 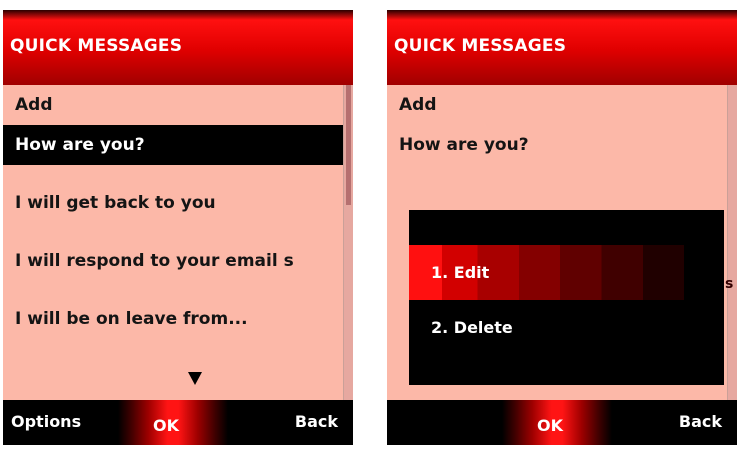 I want to click on menu-item-edit: 1. Edit, so click(x=546, y=272).